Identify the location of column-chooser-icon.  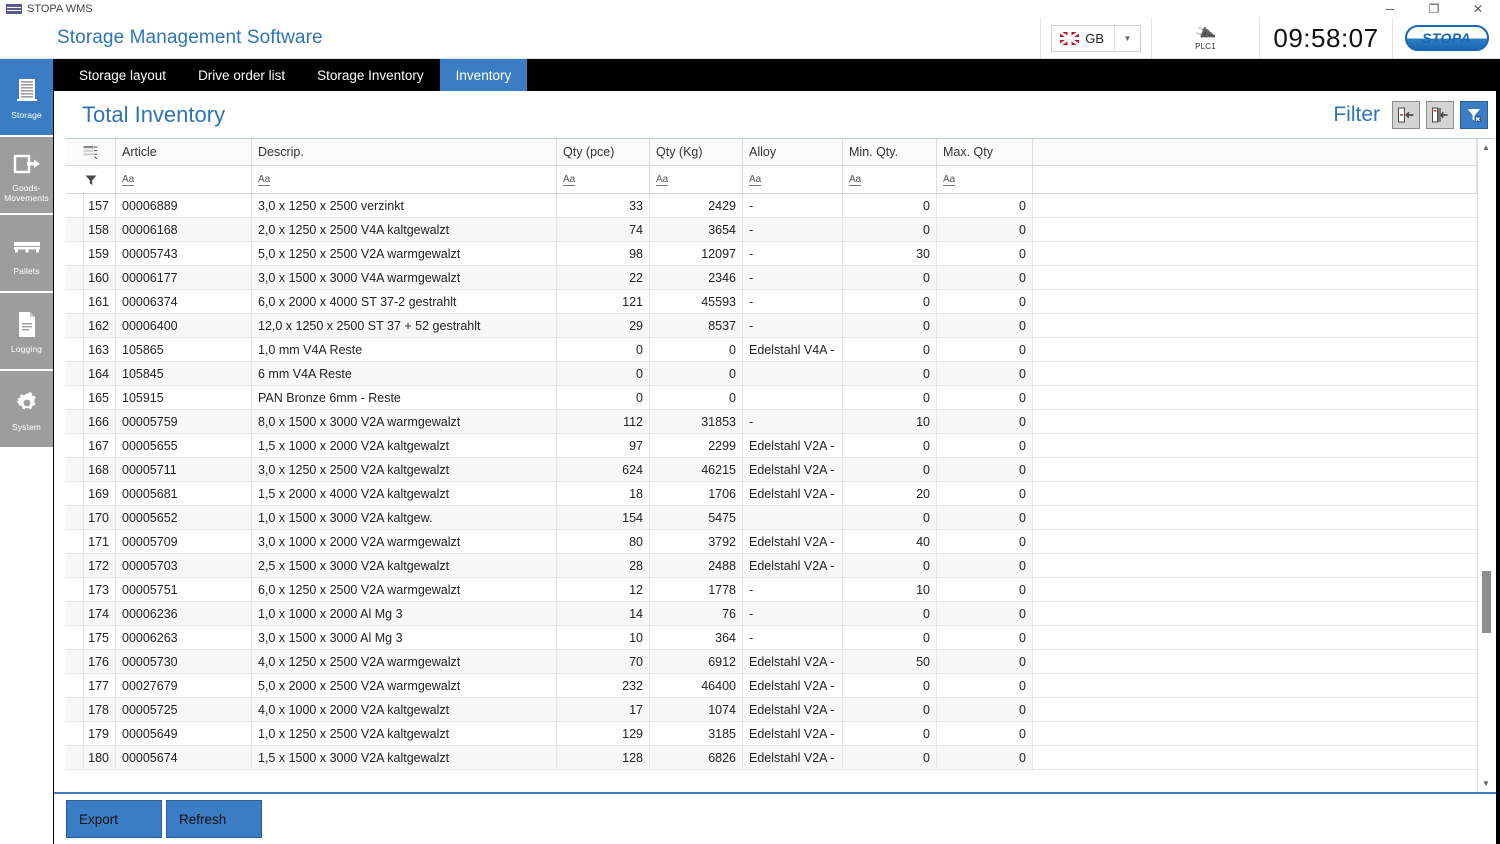
(91, 152).